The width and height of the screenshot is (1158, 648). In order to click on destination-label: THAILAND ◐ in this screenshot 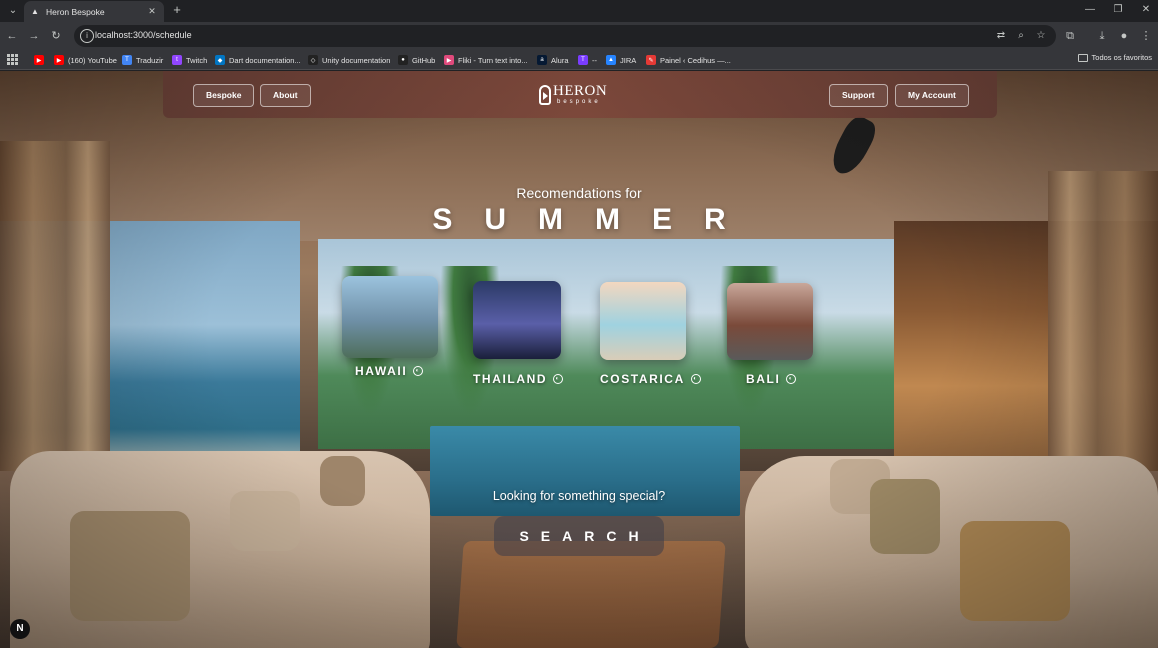, I will do `click(538, 379)`.